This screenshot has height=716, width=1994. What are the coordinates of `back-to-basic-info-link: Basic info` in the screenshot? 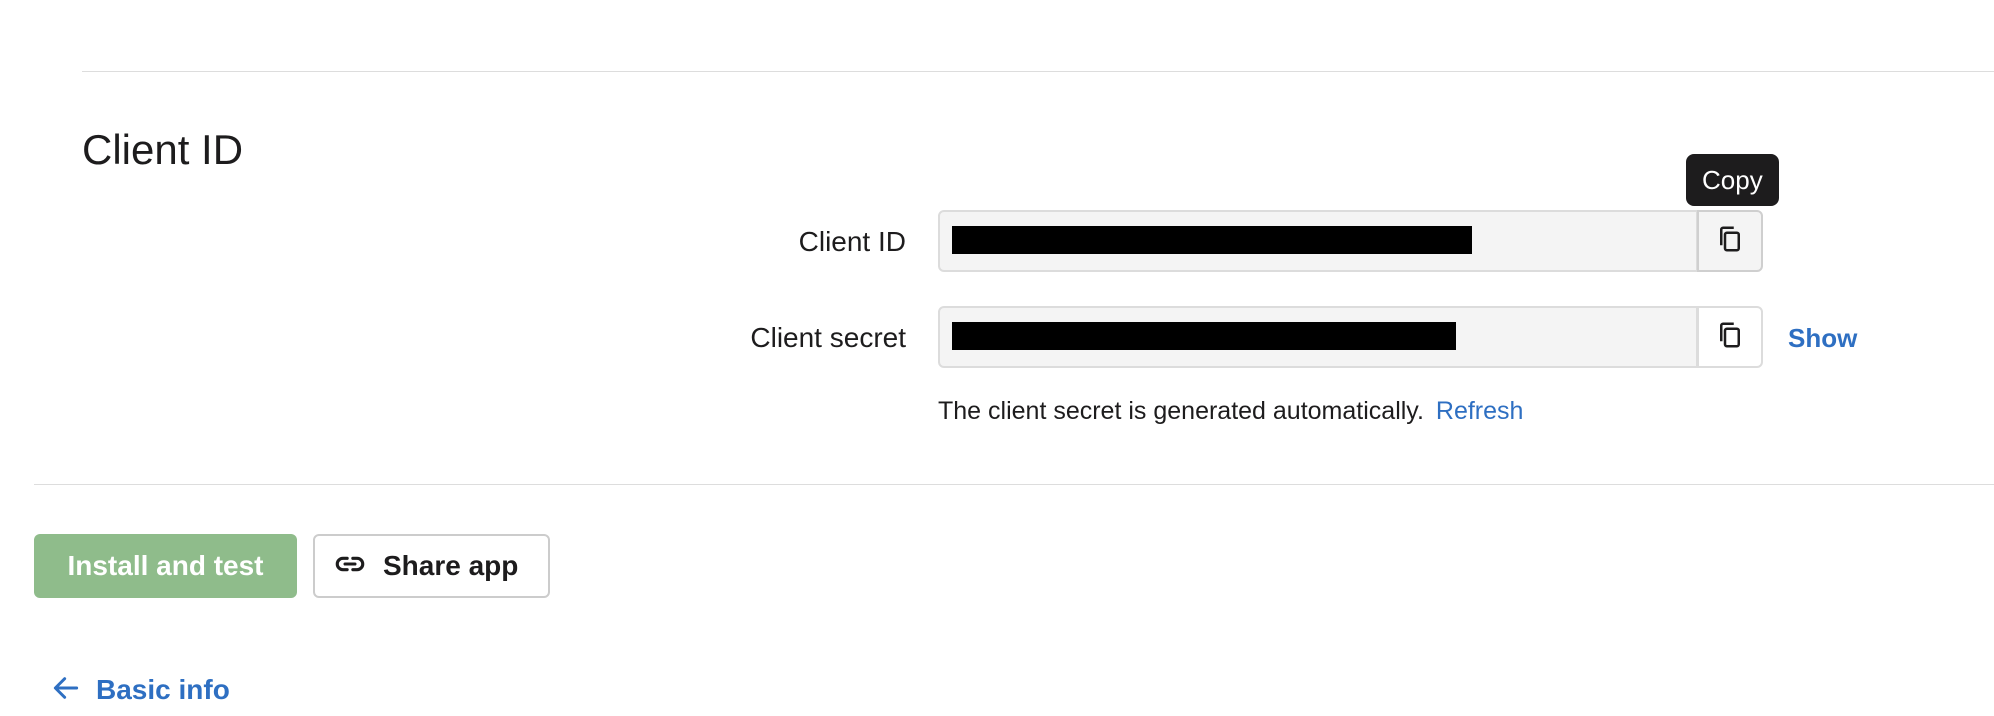 It's located at (140, 690).